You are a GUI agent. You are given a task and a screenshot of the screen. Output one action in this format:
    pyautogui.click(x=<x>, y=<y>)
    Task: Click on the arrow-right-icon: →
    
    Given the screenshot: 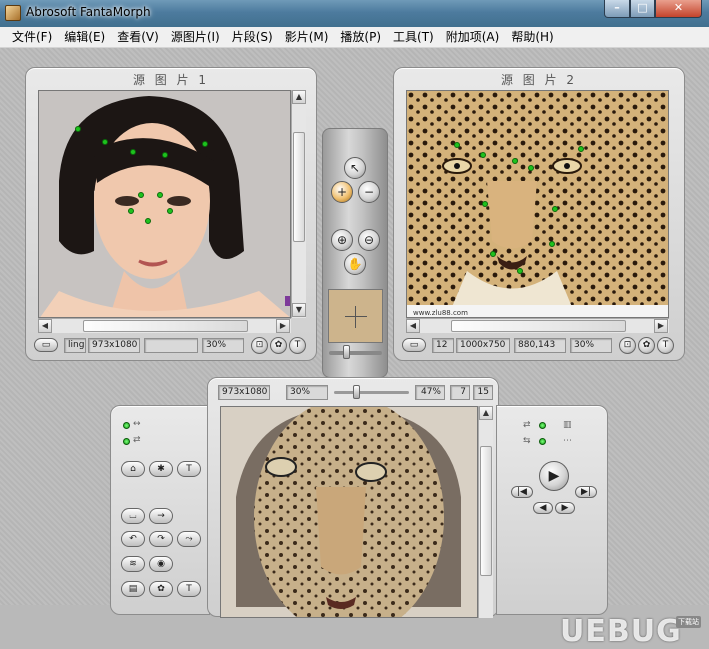 What is the action you would take?
    pyautogui.click(x=161, y=516)
    